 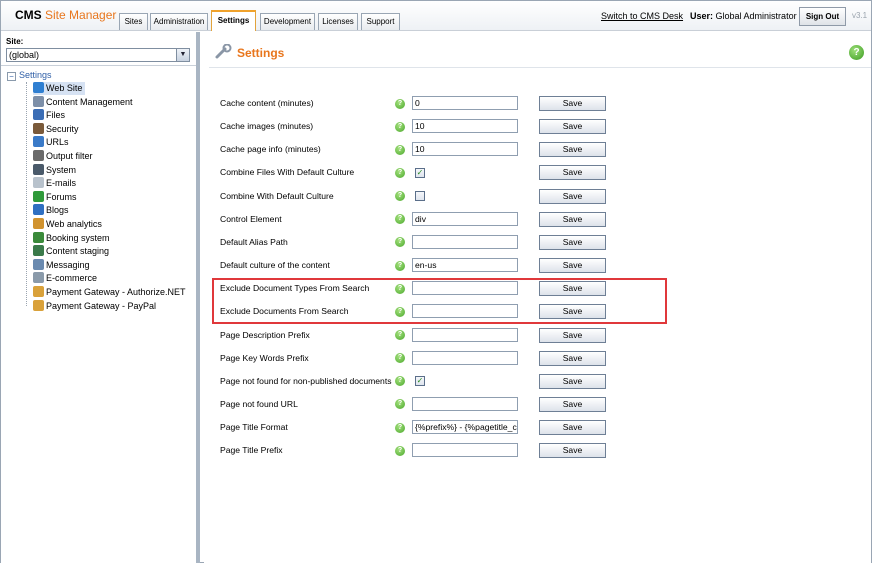 What do you see at coordinates (465, 103) in the screenshot?
I see `input-cache-content-minutes: 0` at bounding box center [465, 103].